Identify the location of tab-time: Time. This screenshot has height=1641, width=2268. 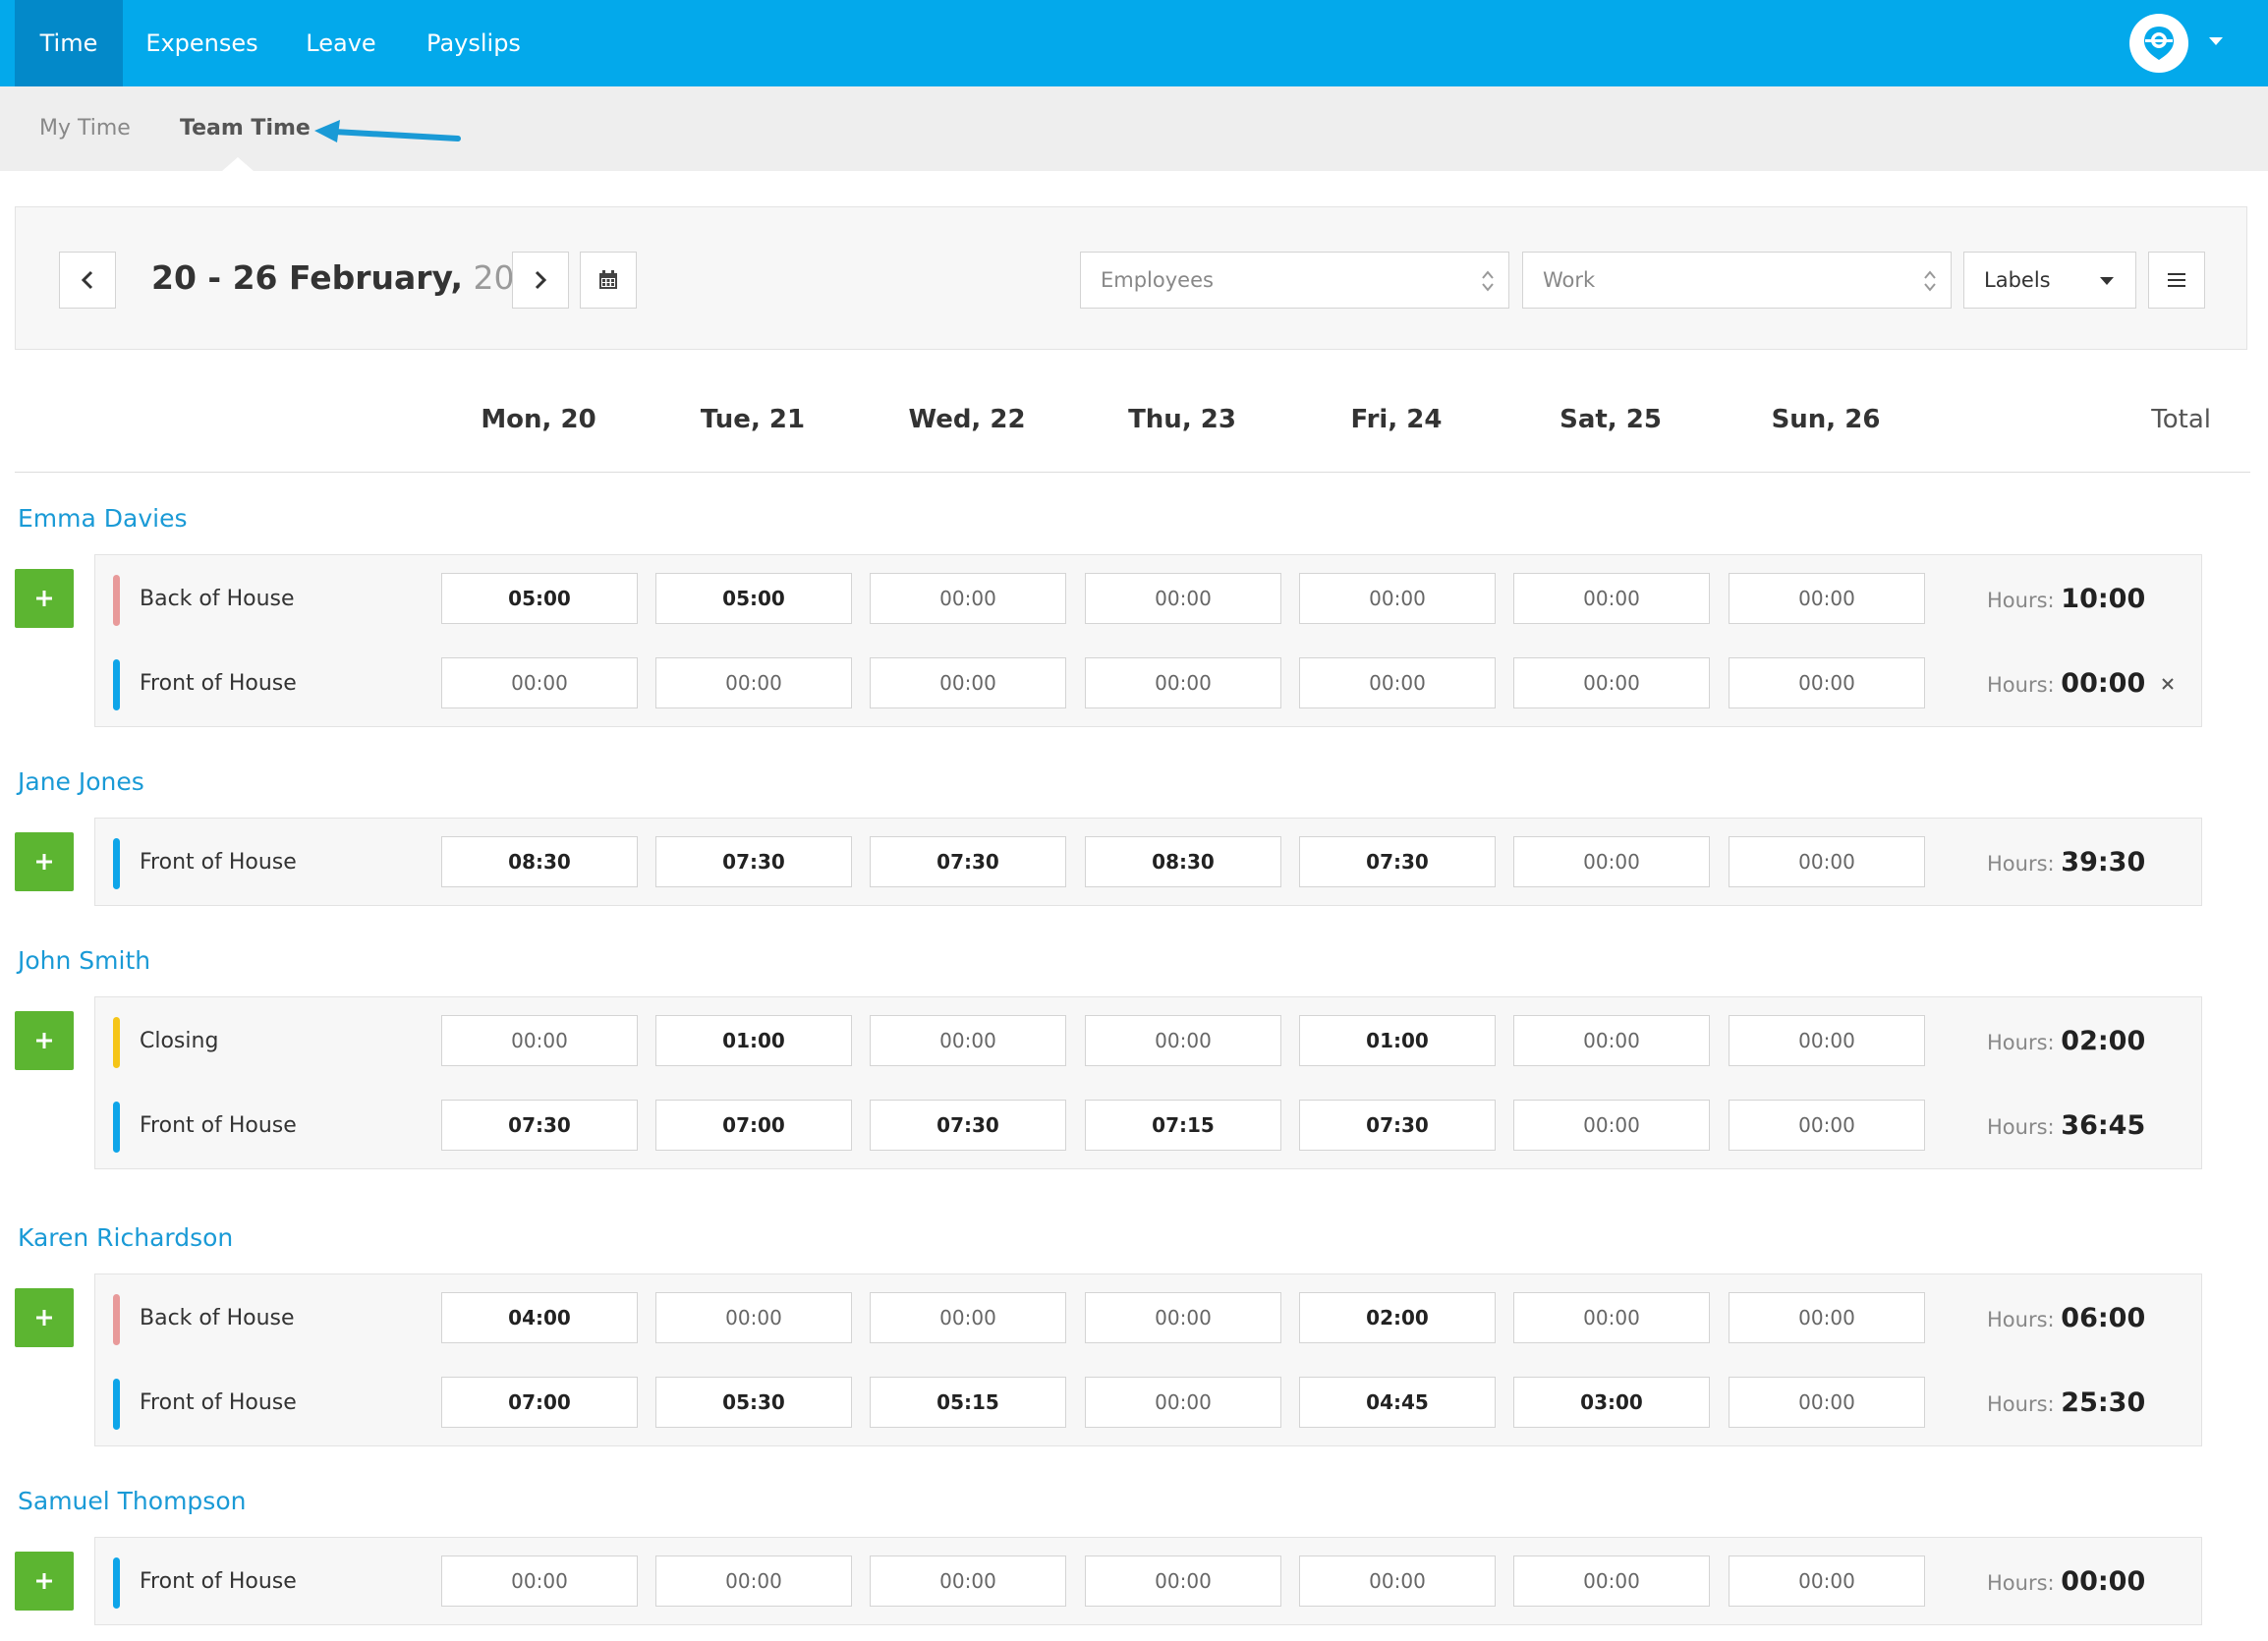
(69, 43).